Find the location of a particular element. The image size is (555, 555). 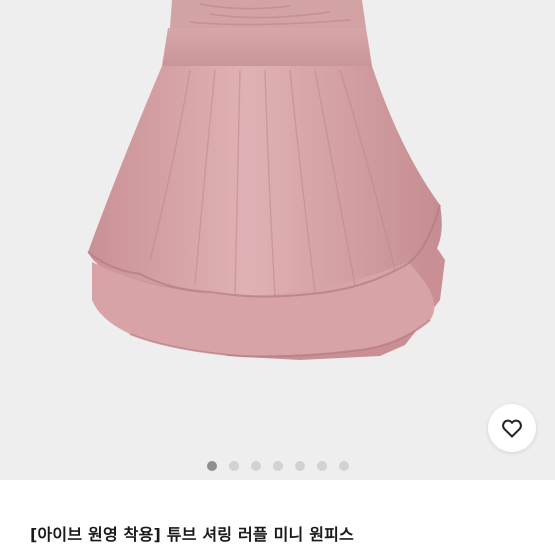

carousel-indicator is located at coordinates (277, 466).